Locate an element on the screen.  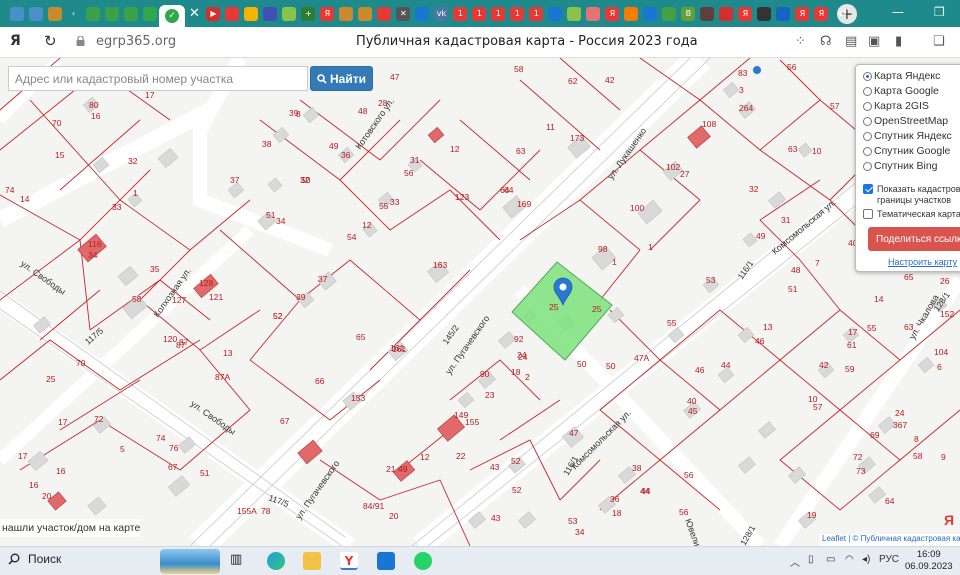
show-borders-toggle: Показать кадастровыеграницы участков is located at coordinates (911, 195).